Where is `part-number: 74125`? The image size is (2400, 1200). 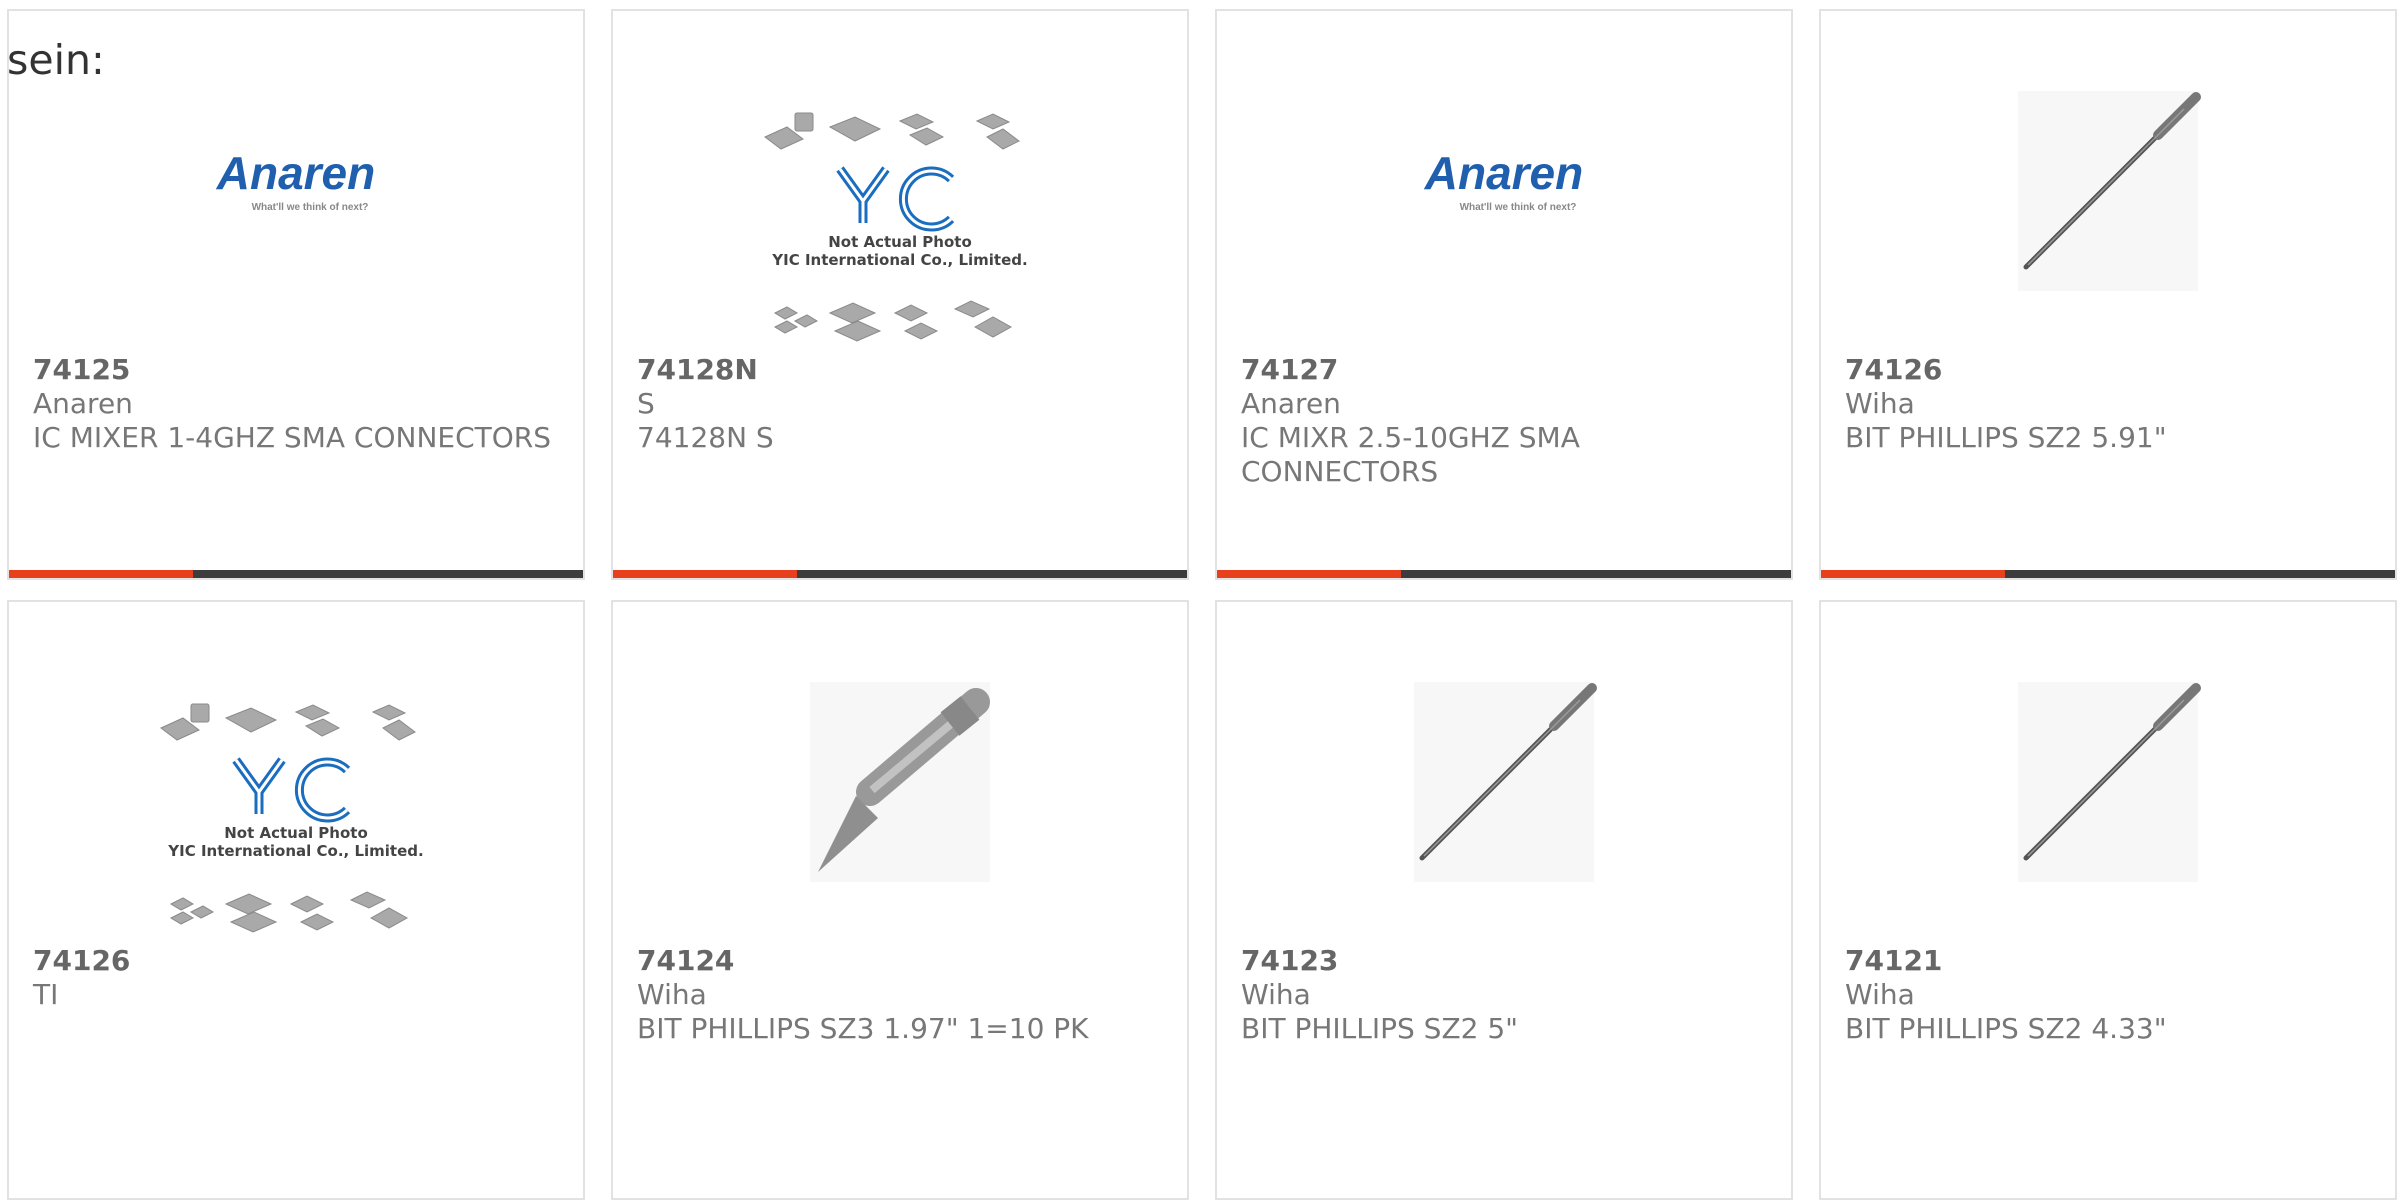 part-number: 74125 is located at coordinates (298, 370).